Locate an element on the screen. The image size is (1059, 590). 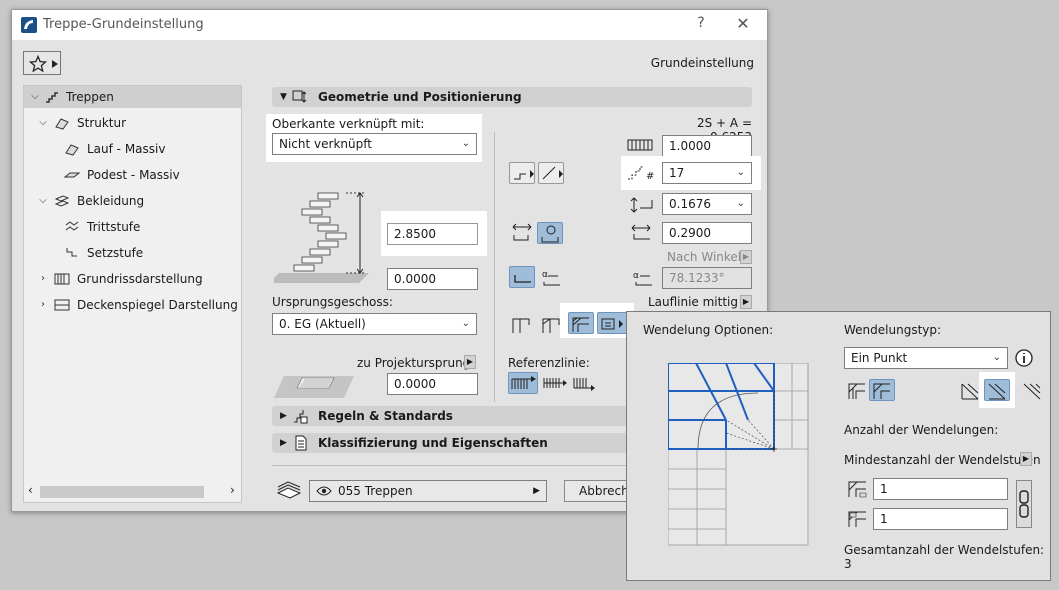
tree-item-podest-massiv: Podest - Massiv is located at coordinates (132, 175).